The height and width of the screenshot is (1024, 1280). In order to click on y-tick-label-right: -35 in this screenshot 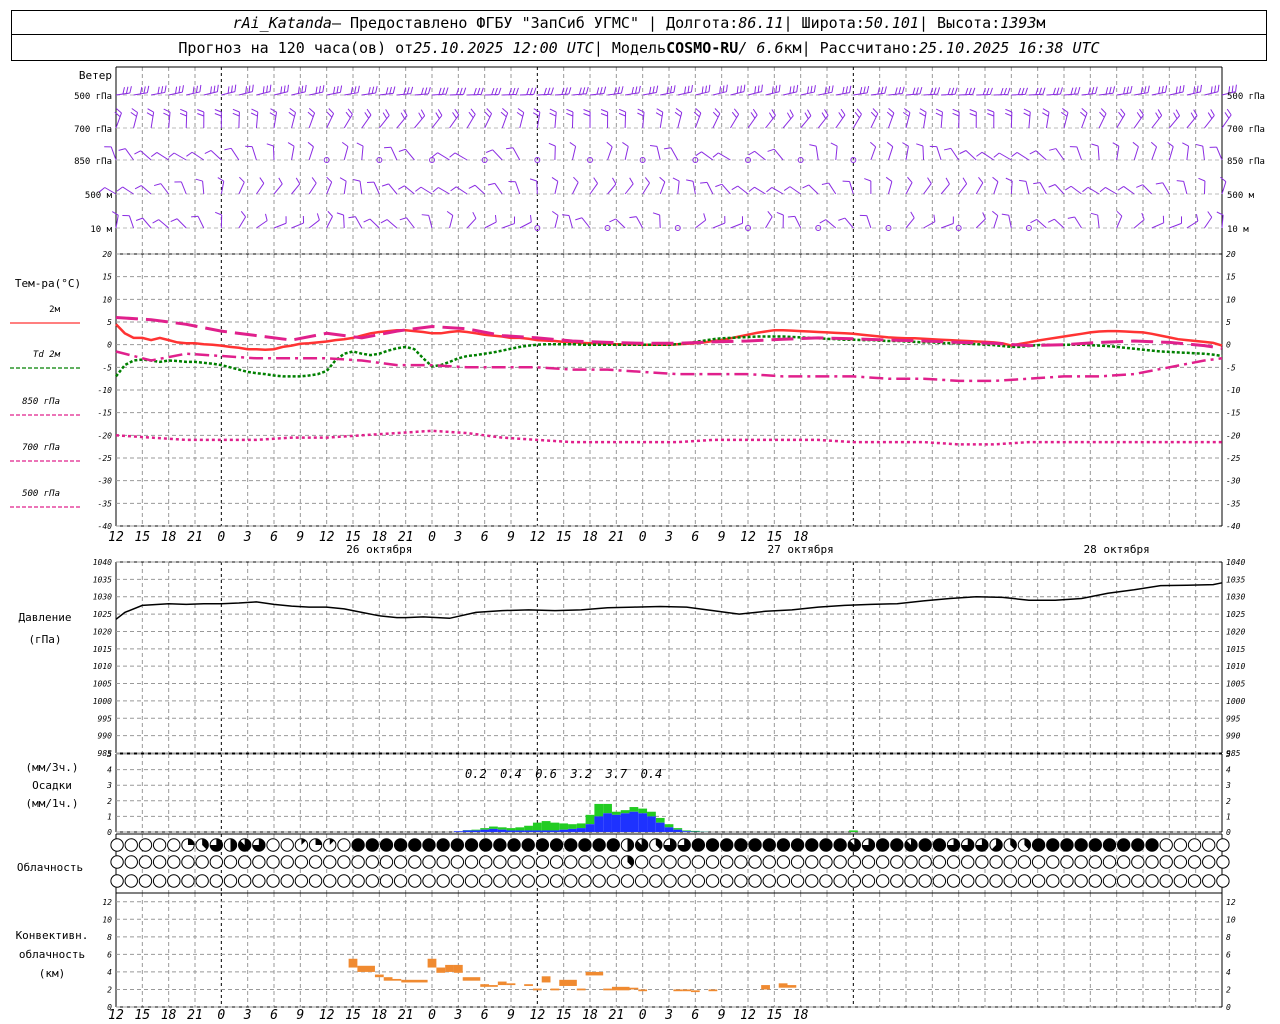, I will do `click(1233, 503)`.